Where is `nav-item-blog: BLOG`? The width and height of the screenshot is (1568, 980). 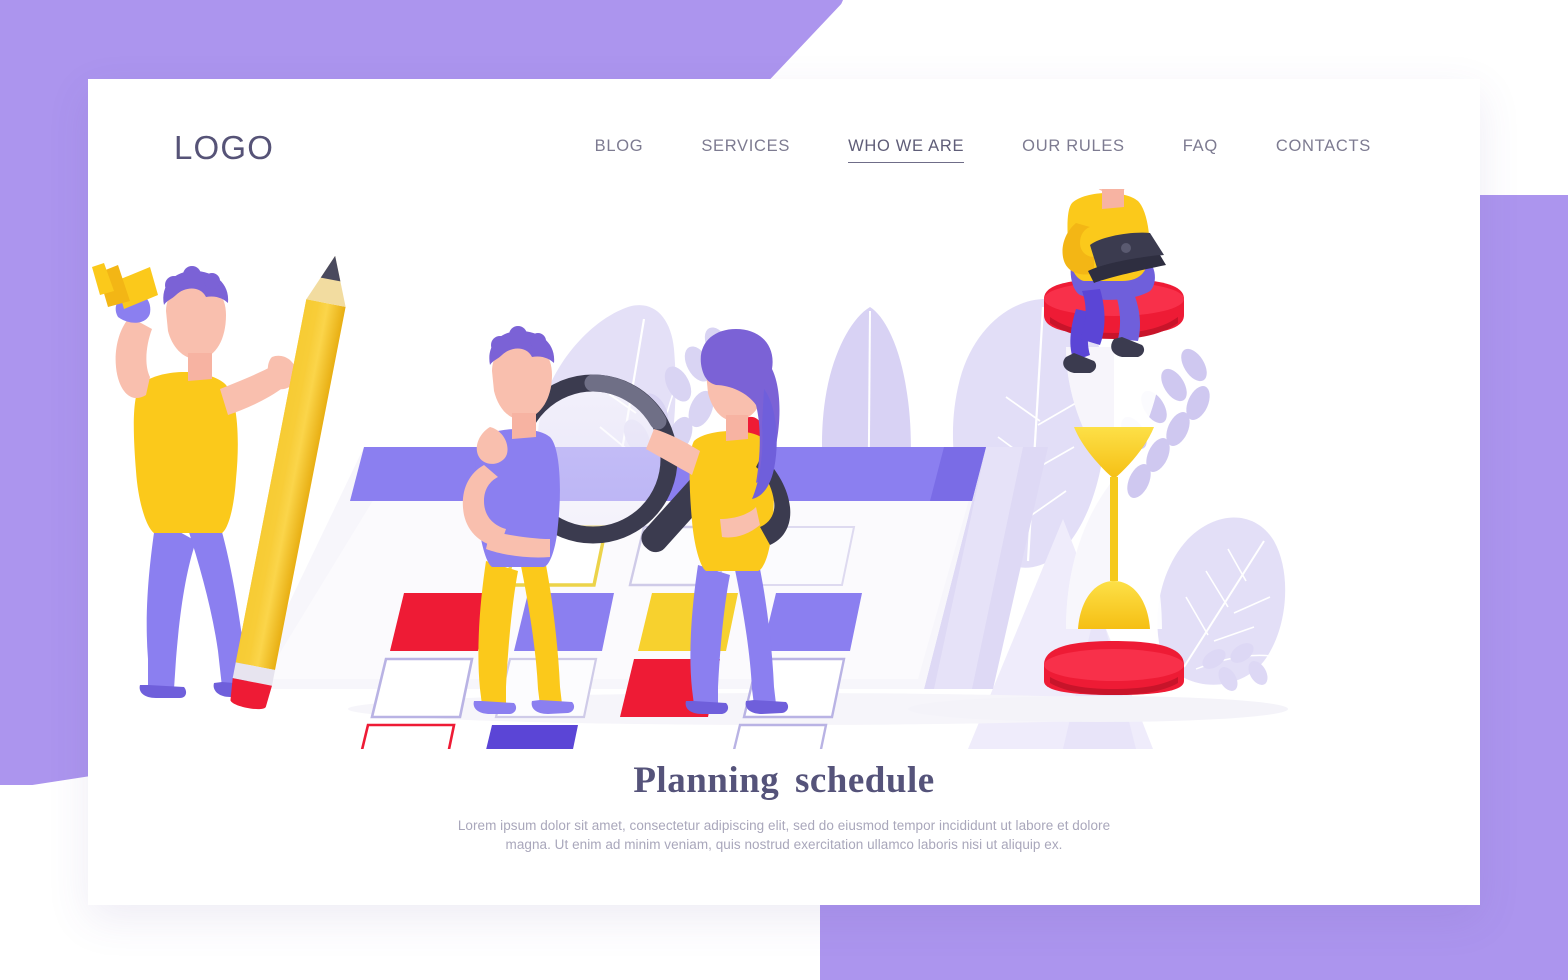 nav-item-blog: BLOG is located at coordinates (619, 146).